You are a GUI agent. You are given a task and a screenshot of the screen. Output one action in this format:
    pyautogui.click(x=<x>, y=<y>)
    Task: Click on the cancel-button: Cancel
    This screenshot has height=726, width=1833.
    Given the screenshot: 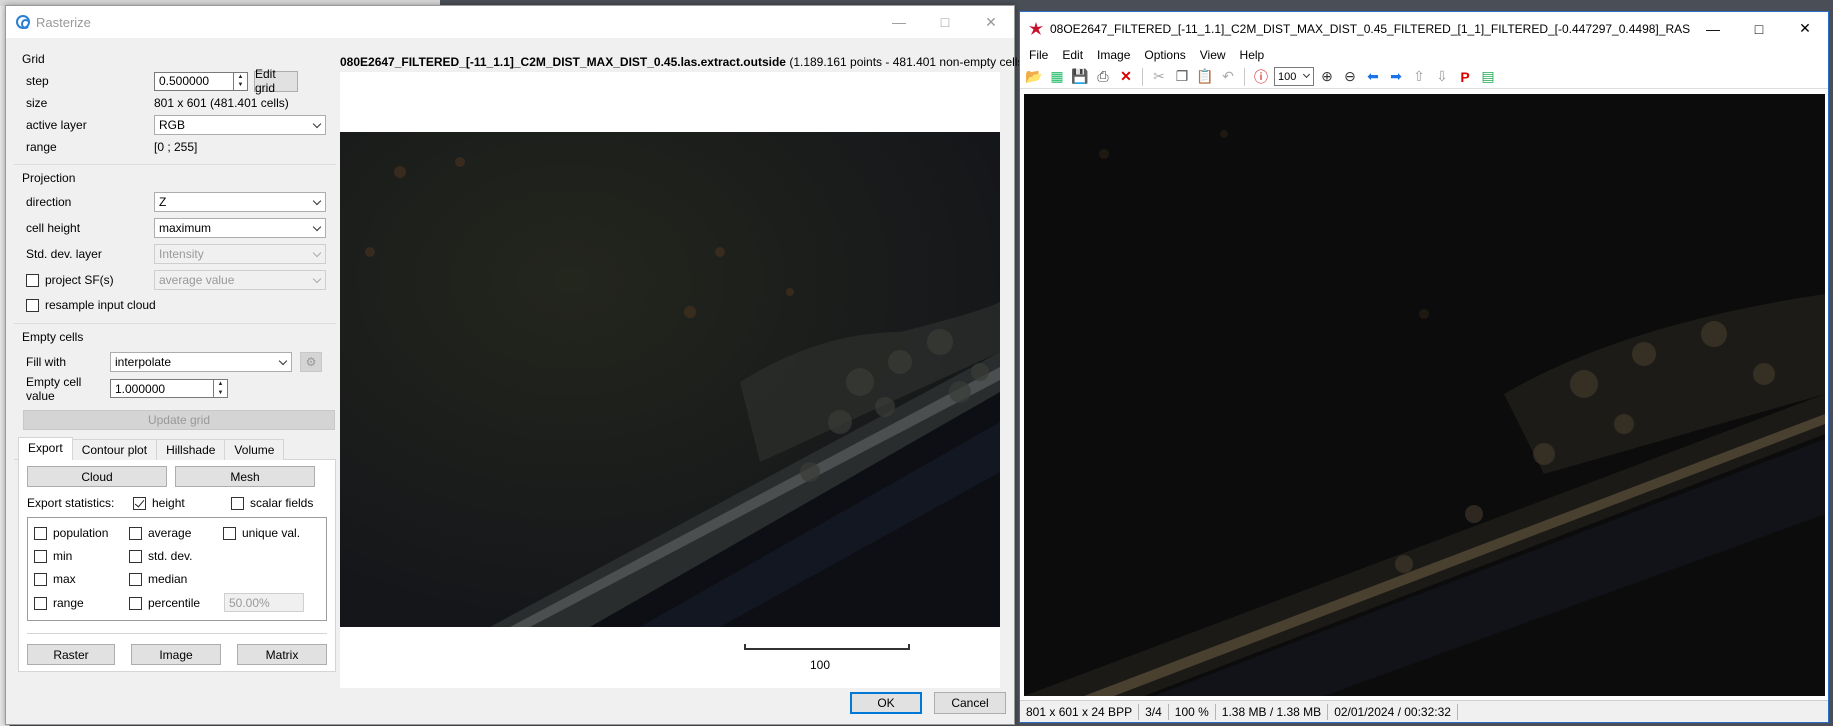 What is the action you would take?
    pyautogui.click(x=970, y=703)
    